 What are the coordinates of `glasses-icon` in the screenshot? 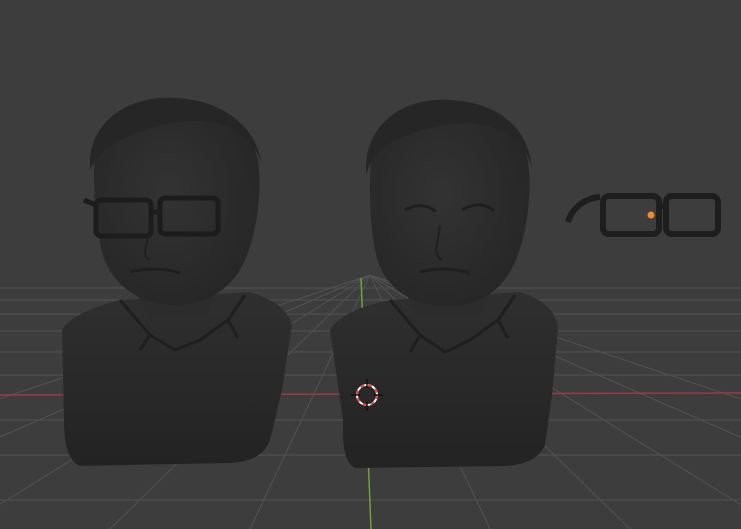 It's located at (643, 215).